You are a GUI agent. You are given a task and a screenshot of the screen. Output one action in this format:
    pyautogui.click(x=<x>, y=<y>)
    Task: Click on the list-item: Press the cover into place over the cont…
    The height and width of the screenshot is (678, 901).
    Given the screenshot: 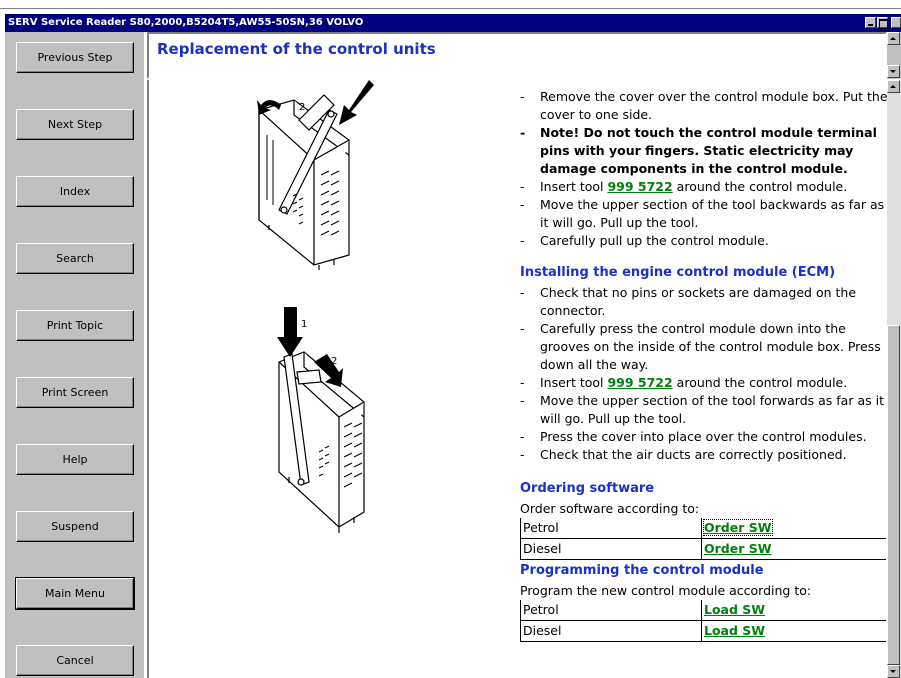 What is the action you would take?
    pyautogui.click(x=703, y=437)
    